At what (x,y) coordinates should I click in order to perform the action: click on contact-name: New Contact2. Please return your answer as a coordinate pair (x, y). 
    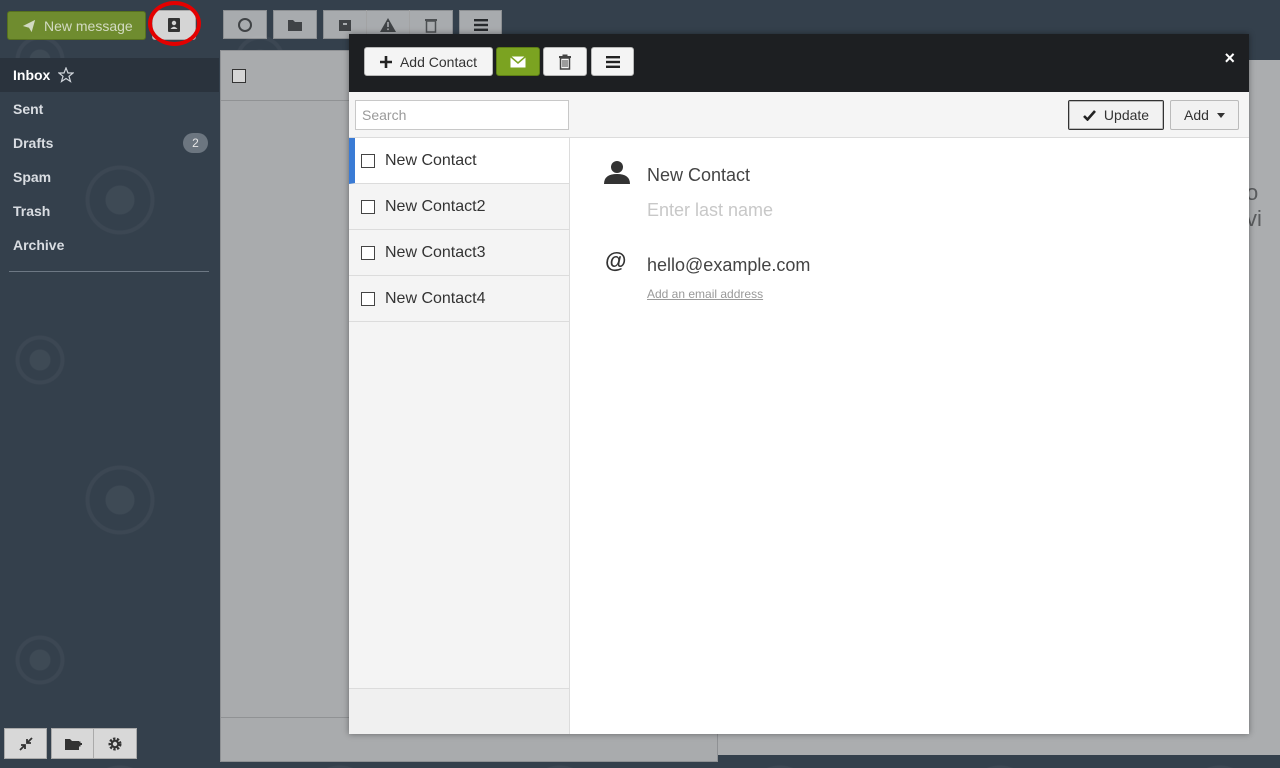
    Looking at the image, I should click on (435, 206).